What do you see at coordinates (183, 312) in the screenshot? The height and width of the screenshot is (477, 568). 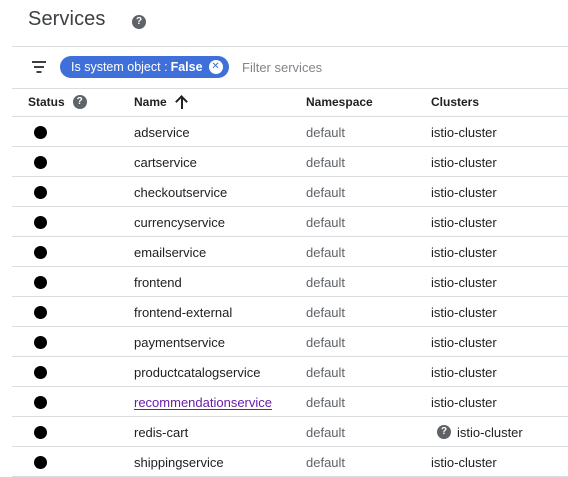 I see `service-name: frontend-external` at bounding box center [183, 312].